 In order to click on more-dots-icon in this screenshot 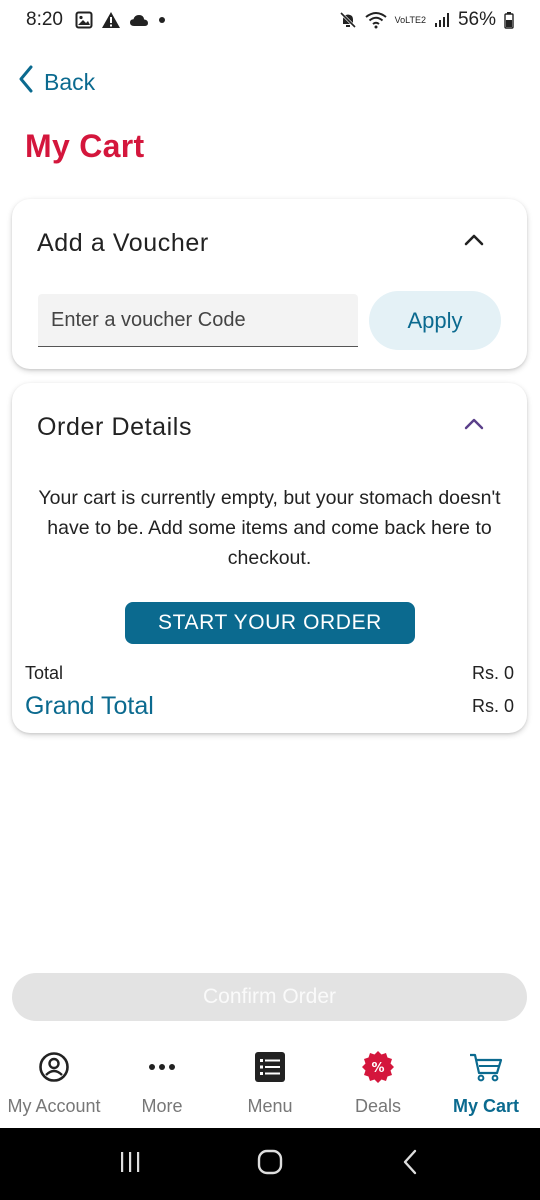, I will do `click(162, 1067)`.